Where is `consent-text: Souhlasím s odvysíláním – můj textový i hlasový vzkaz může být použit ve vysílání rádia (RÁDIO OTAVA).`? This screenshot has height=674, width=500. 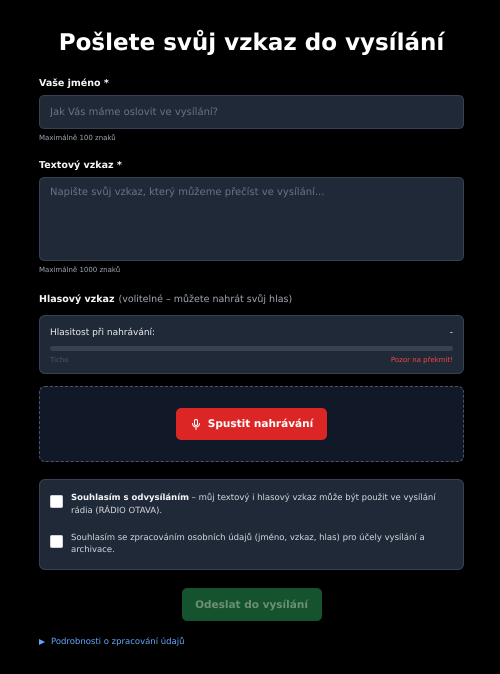 consent-text: Souhlasím s odvysíláním – můj textový i hlasový vzkaz může být použit ve vysílání rádia (RÁDIO OTAVA). is located at coordinates (254, 505).